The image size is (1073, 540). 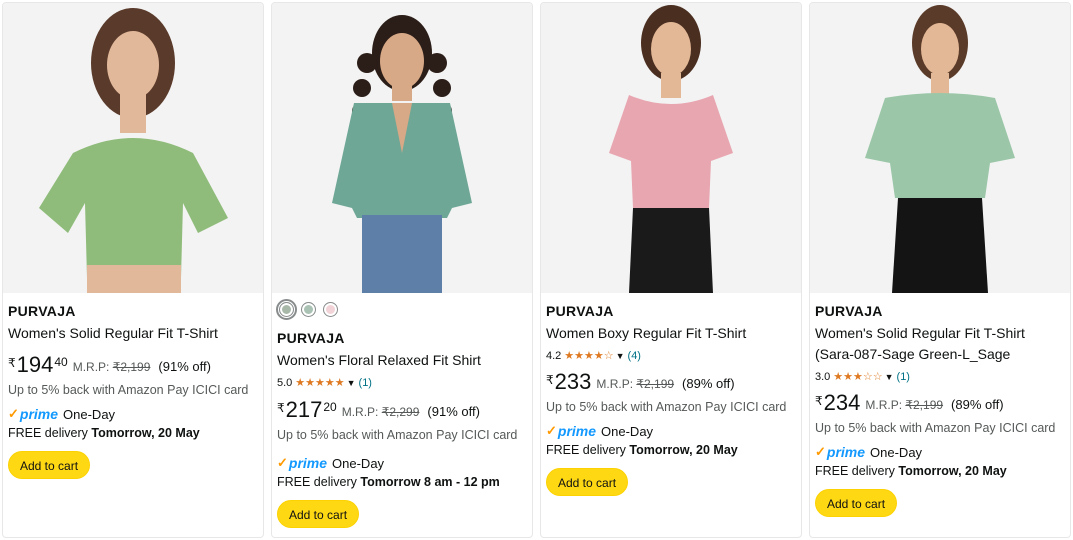 I want to click on stars-icon: ★★★★☆, so click(x=588, y=356).